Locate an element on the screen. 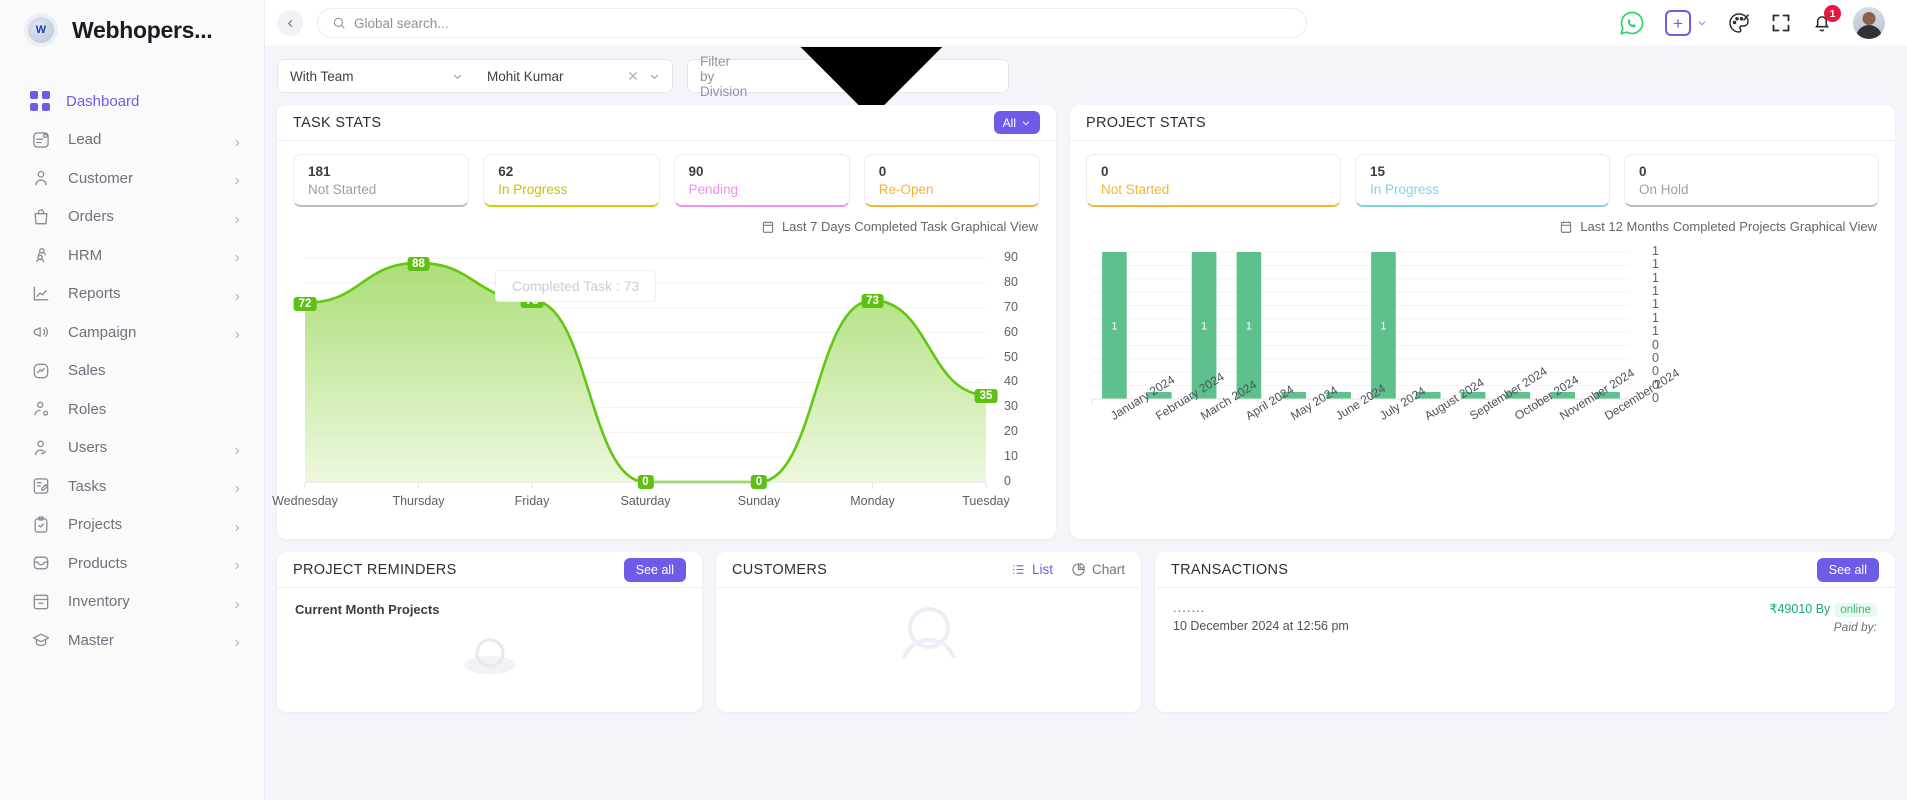 This screenshot has height=800, width=1907. clear-person-icon: ✕ is located at coordinates (633, 76).